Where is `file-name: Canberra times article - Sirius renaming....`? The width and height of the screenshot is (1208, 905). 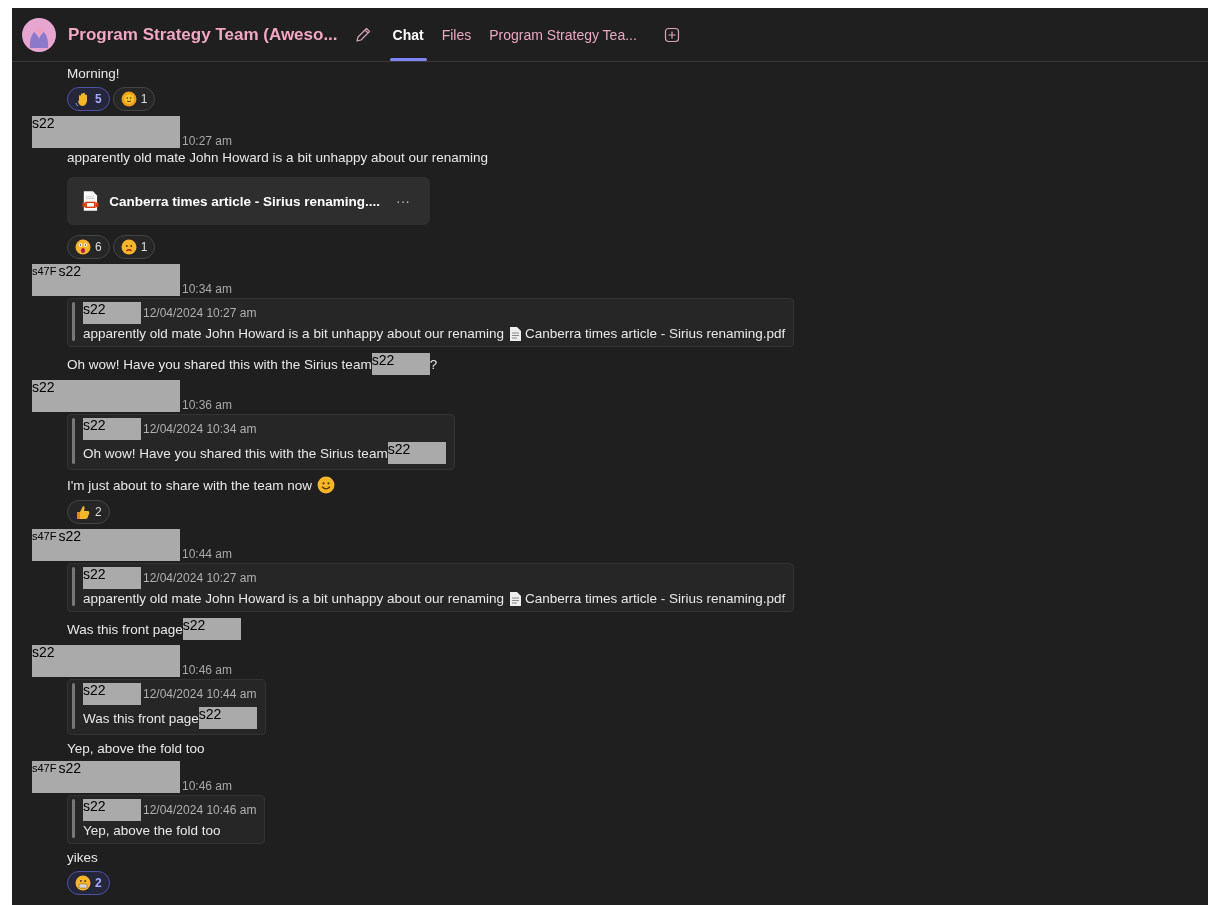 file-name: Canberra times article - Sirius renaming.... is located at coordinates (244, 201).